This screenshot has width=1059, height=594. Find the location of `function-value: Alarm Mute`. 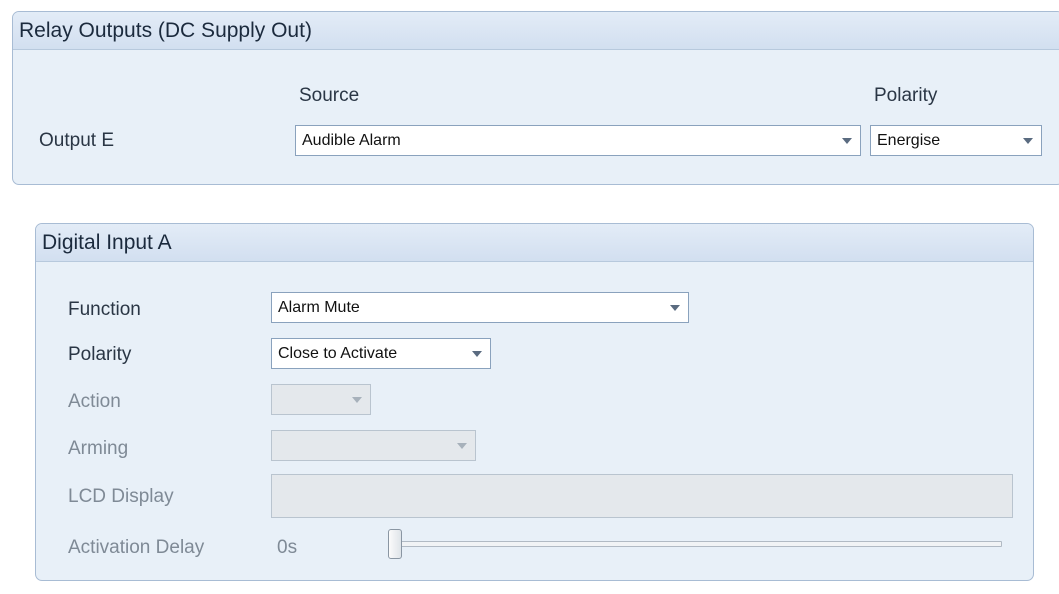

function-value: Alarm Mute is located at coordinates (319, 307).